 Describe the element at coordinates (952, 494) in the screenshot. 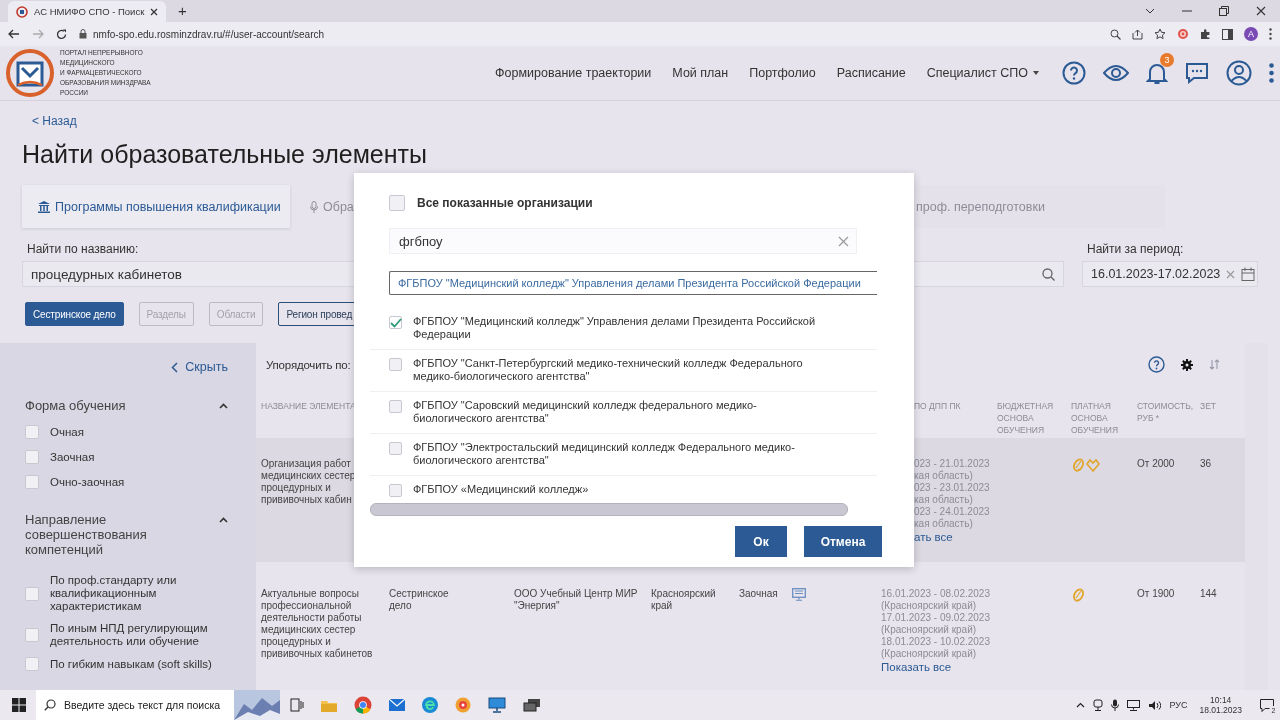

I see `table-cell-text: 023 - 21.01.2023 кая область) 023 - 23.01.2023 кая область) 023 - 24.01.2023 кая область)` at that location.